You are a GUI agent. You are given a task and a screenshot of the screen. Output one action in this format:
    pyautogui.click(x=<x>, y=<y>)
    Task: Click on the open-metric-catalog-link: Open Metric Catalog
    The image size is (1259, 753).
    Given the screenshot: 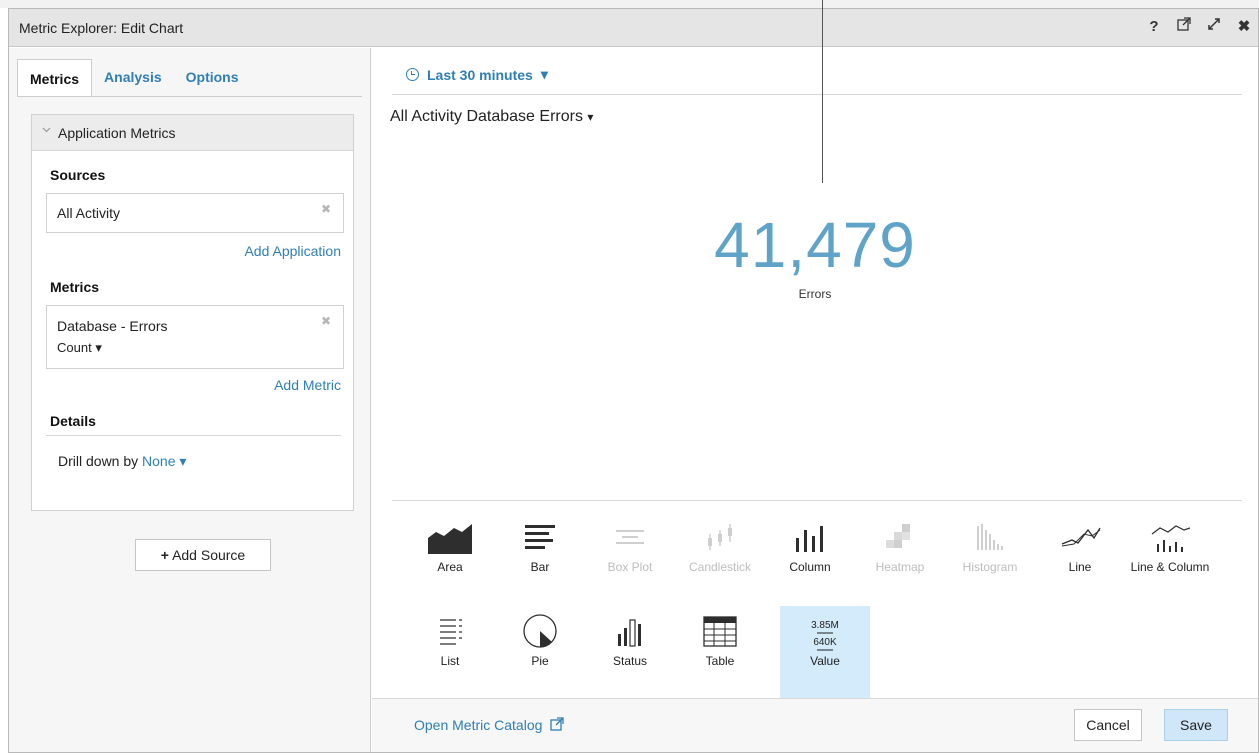 What is the action you would take?
    pyautogui.click(x=489, y=725)
    